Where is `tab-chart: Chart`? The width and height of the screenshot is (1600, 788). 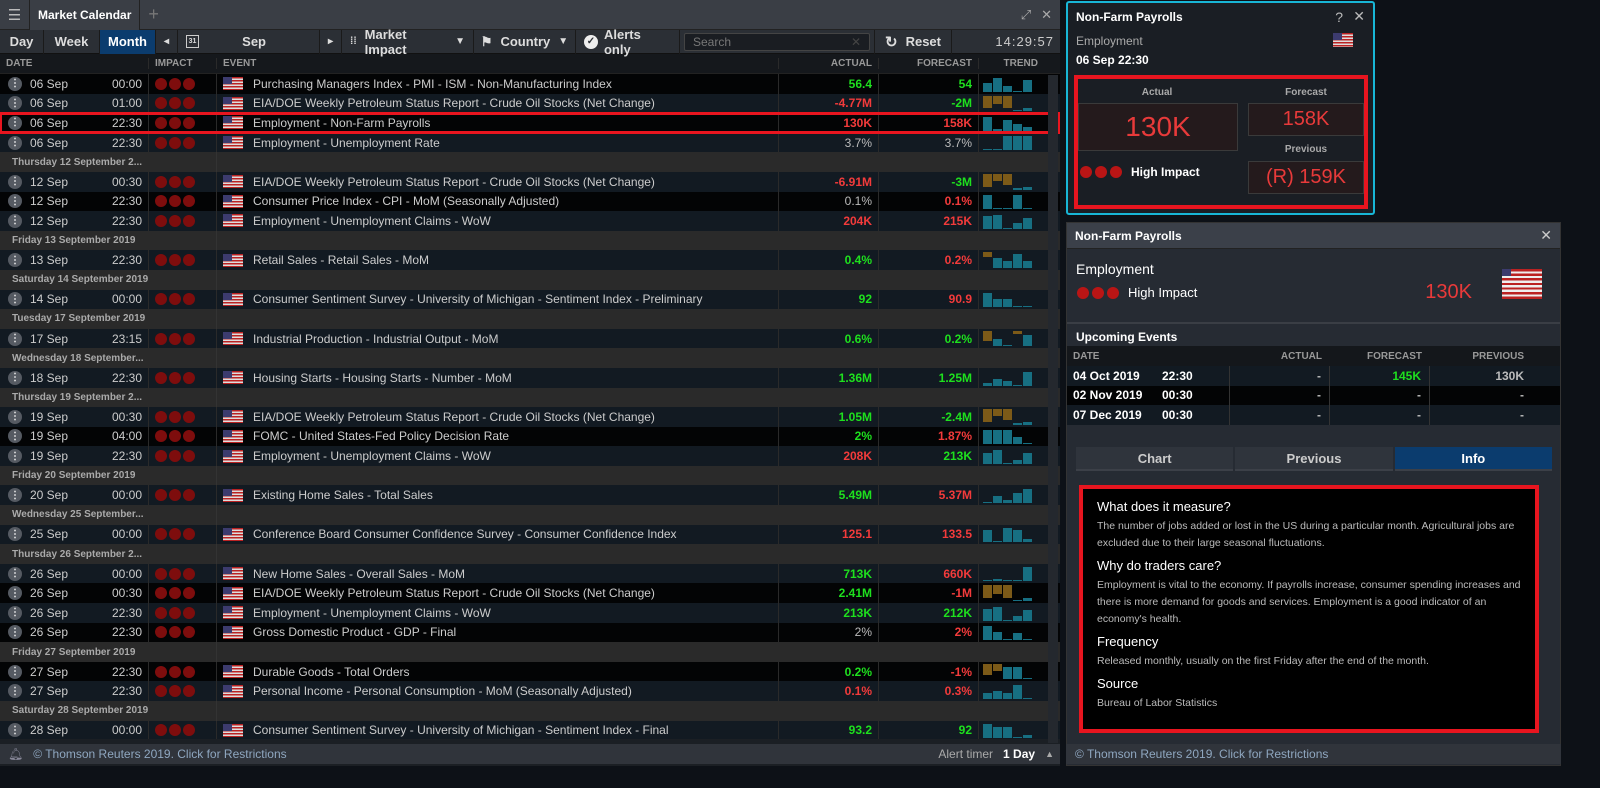 tab-chart: Chart is located at coordinates (1155, 459).